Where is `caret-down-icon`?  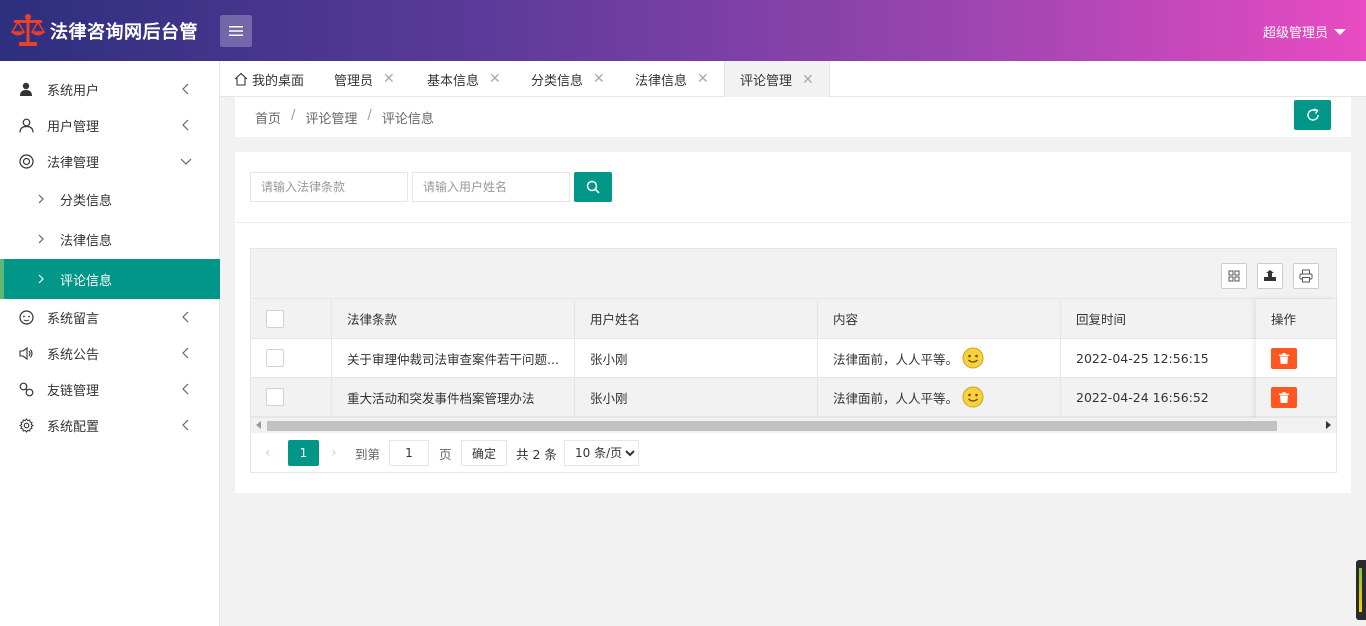
caret-down-icon is located at coordinates (1340, 31).